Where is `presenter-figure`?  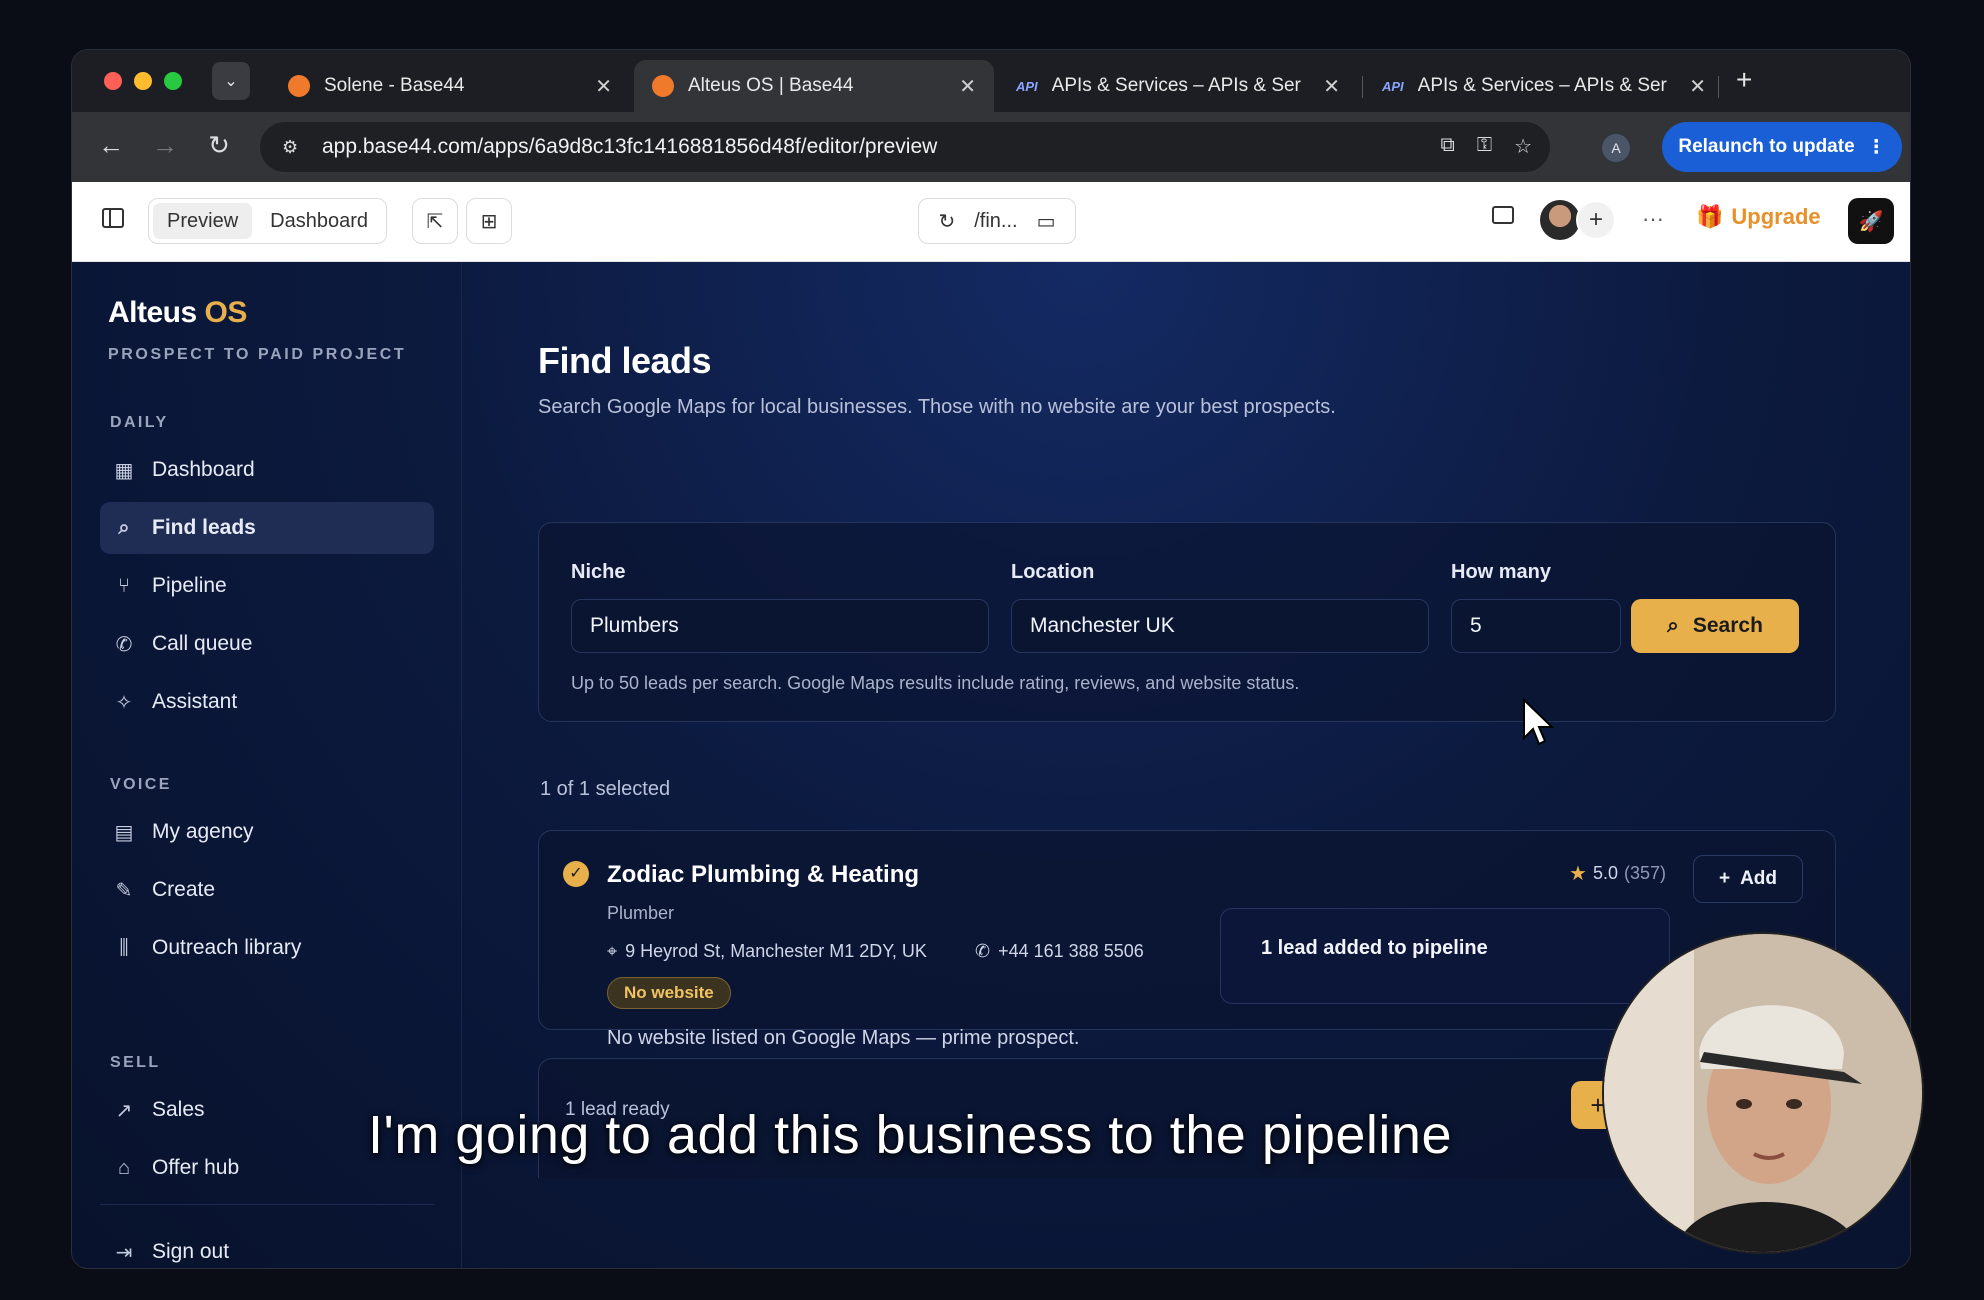
presenter-figure is located at coordinates (1763, 1093).